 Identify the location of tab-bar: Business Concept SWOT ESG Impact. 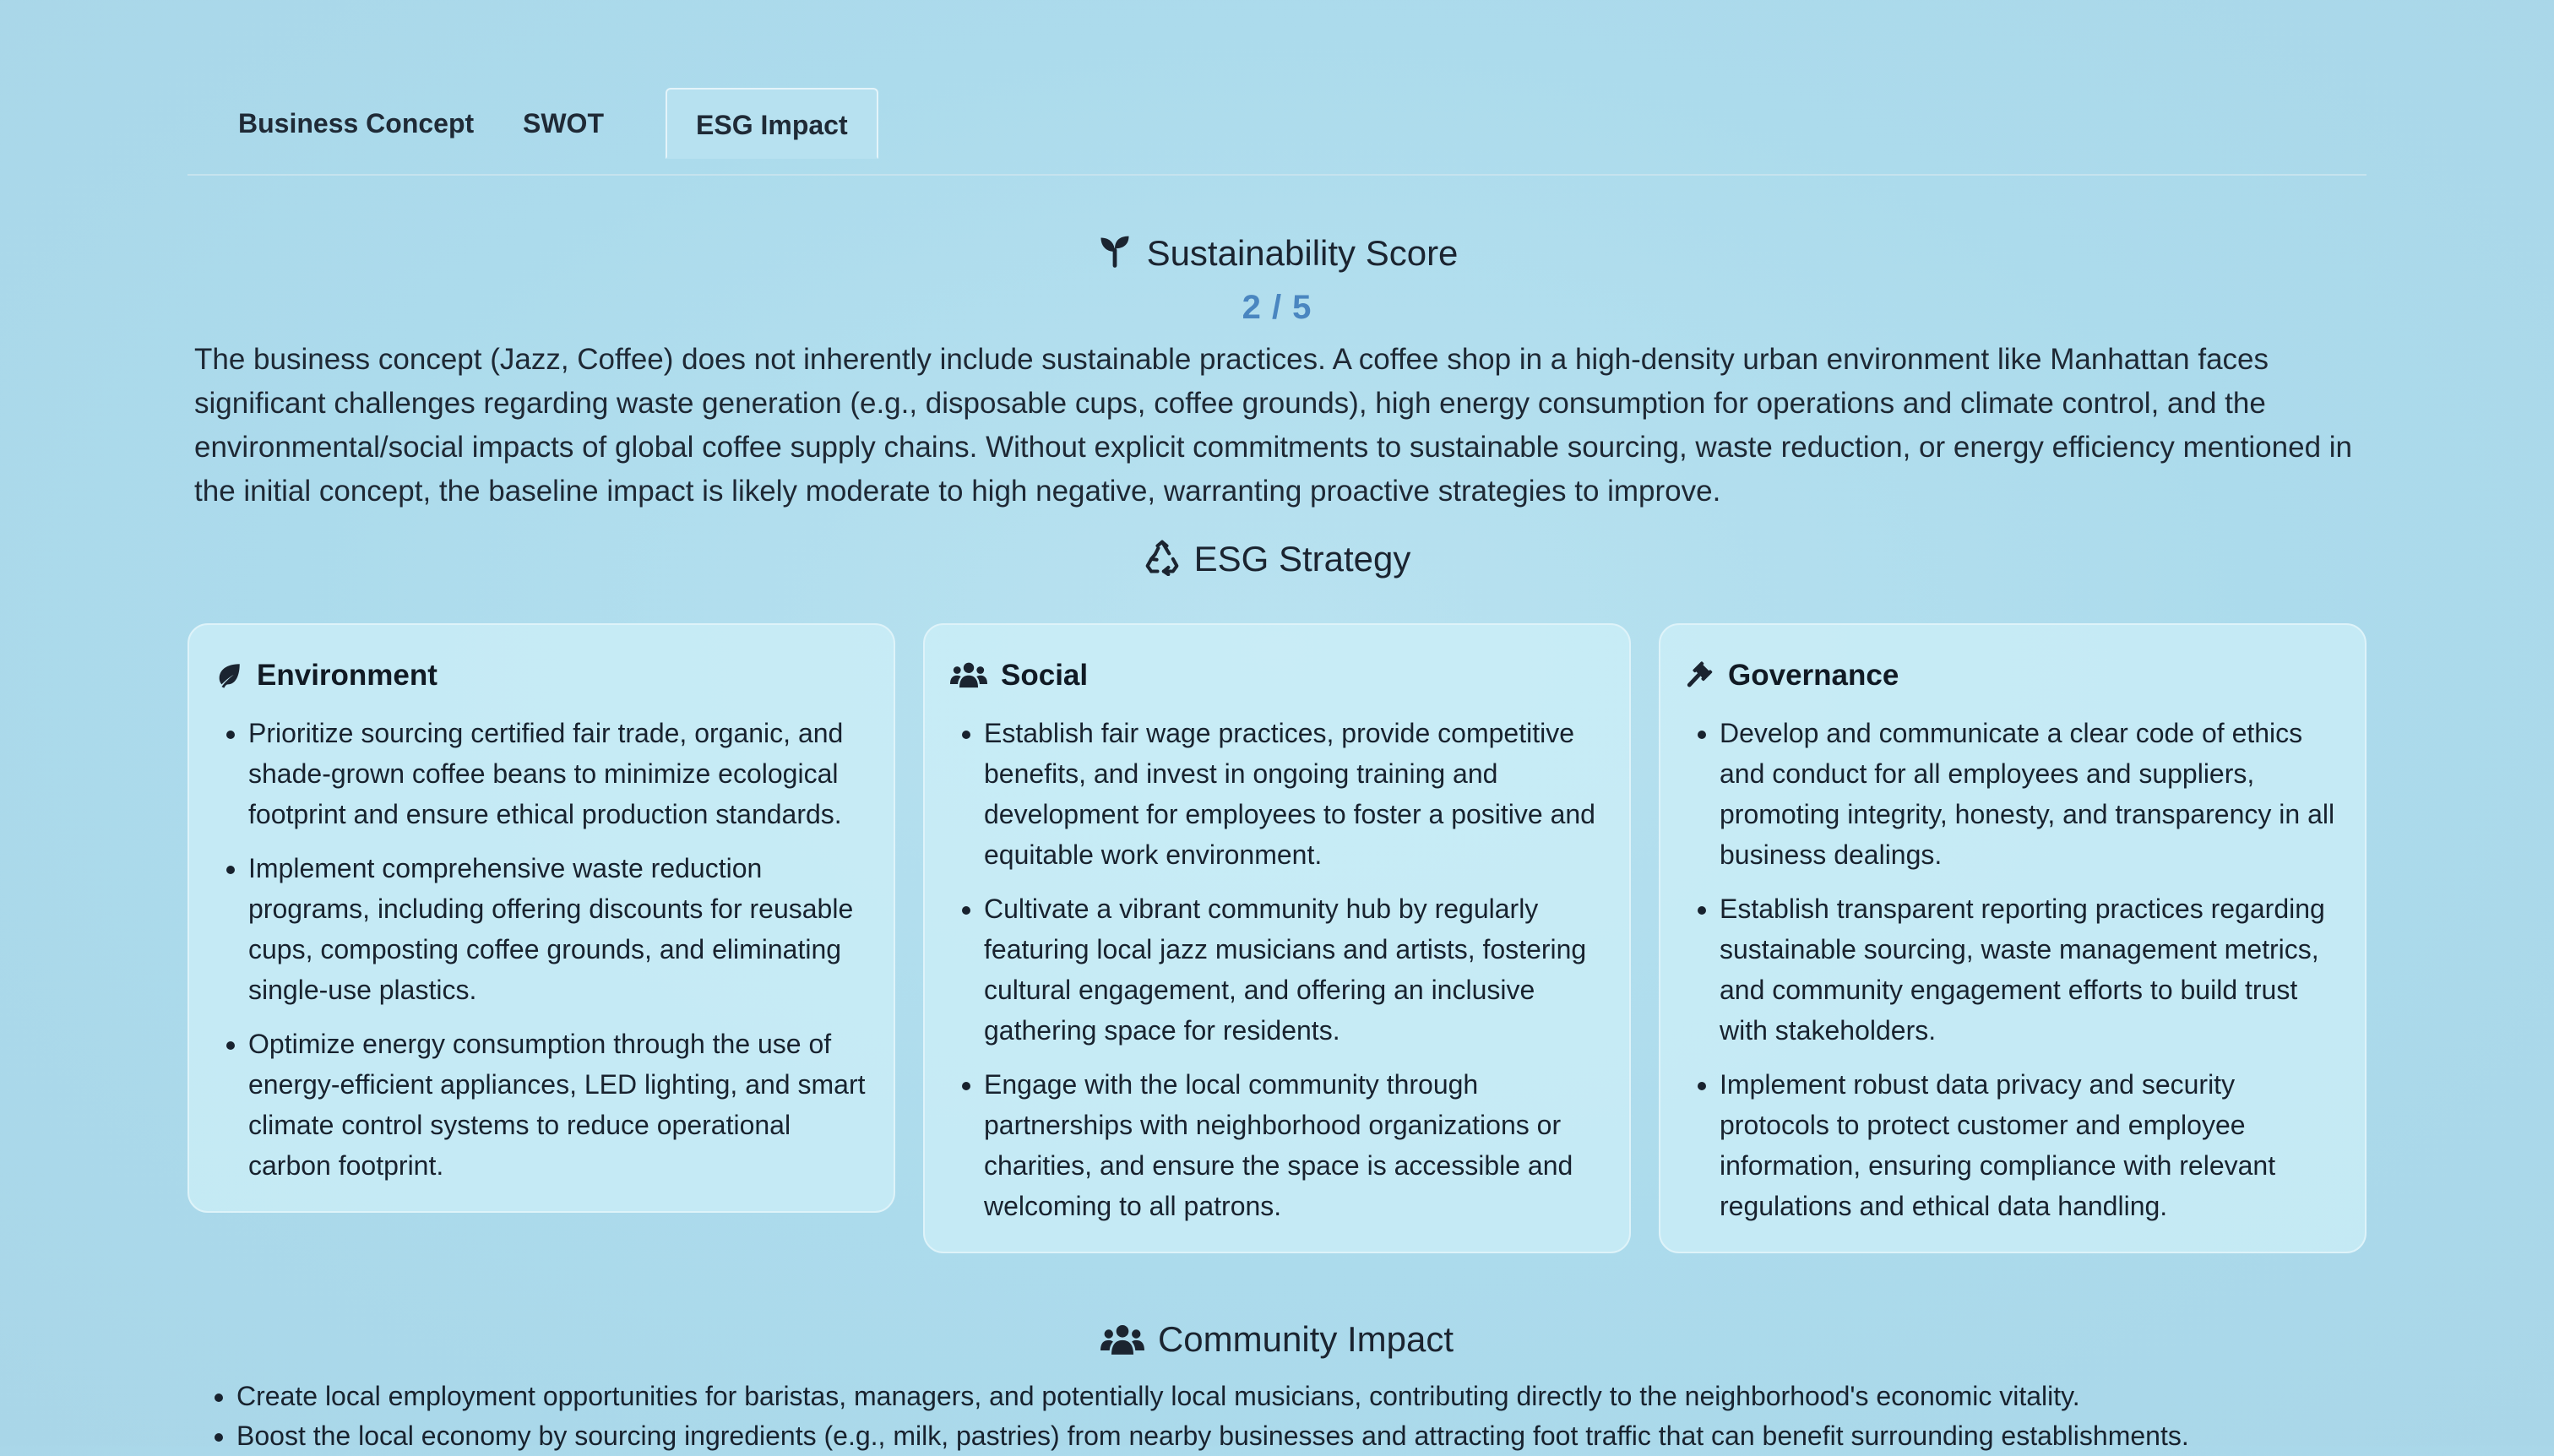
(1277, 132).